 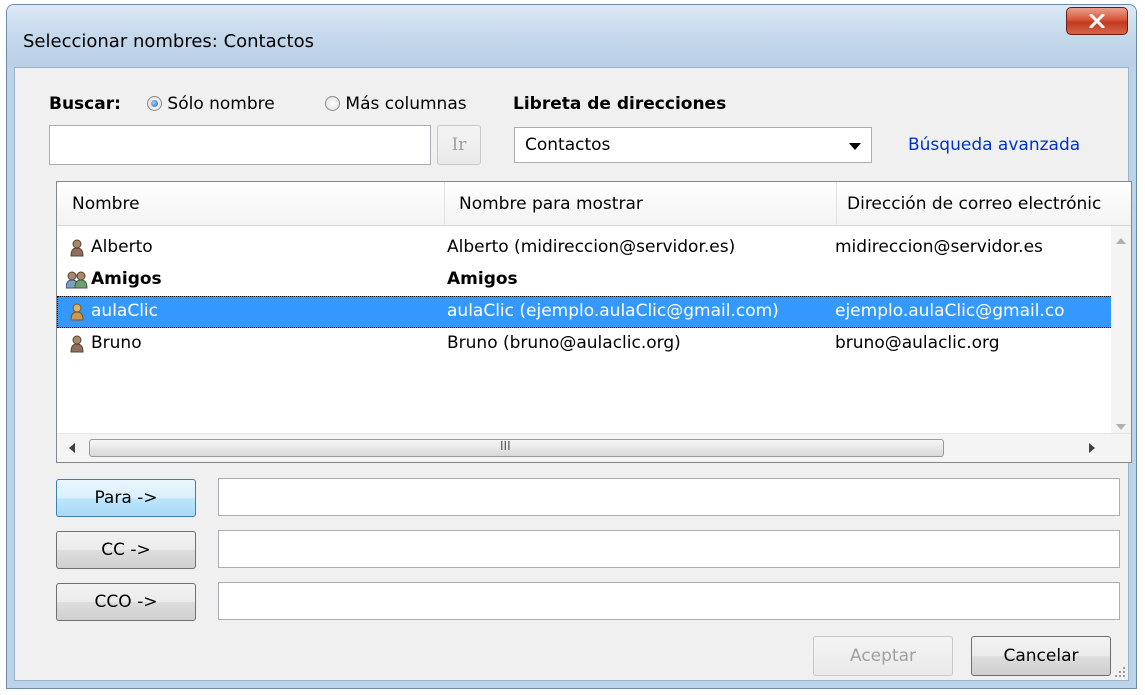 I want to click on radio-more-columns: Más columnas, so click(x=396, y=104).